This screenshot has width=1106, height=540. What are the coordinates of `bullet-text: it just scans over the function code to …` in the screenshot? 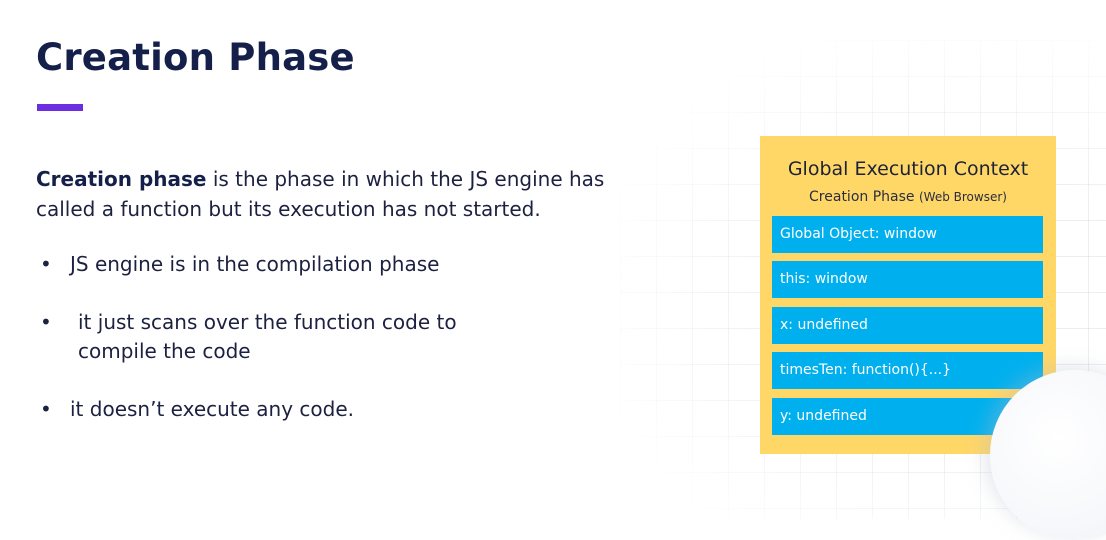 It's located at (338, 337).